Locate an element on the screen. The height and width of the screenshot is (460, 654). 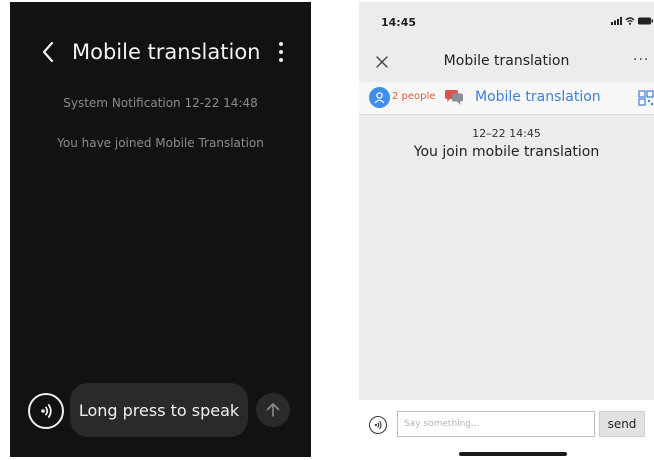
input-footer: send is located at coordinates (506, 430).